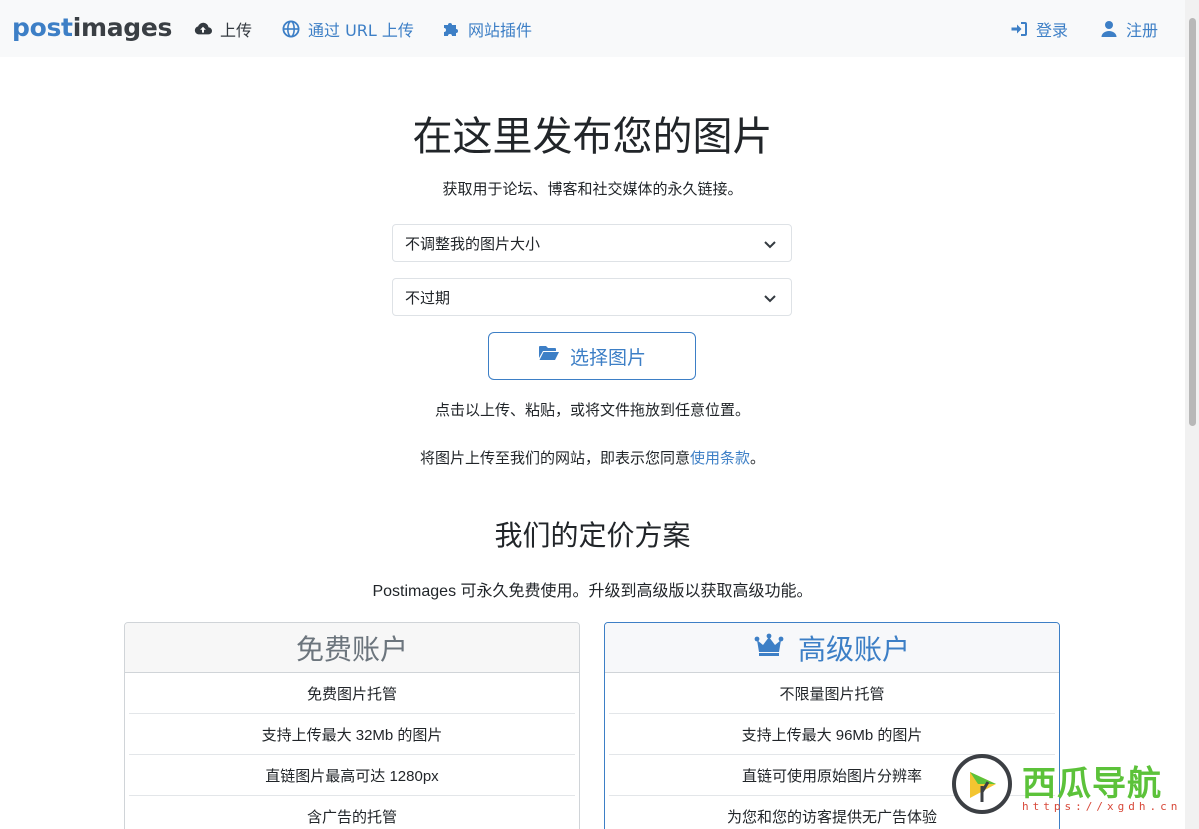 Image resolution: width=1199 pixels, height=829 pixels. I want to click on nav-upload-url-label: 通过 URL 上传, so click(361, 30).